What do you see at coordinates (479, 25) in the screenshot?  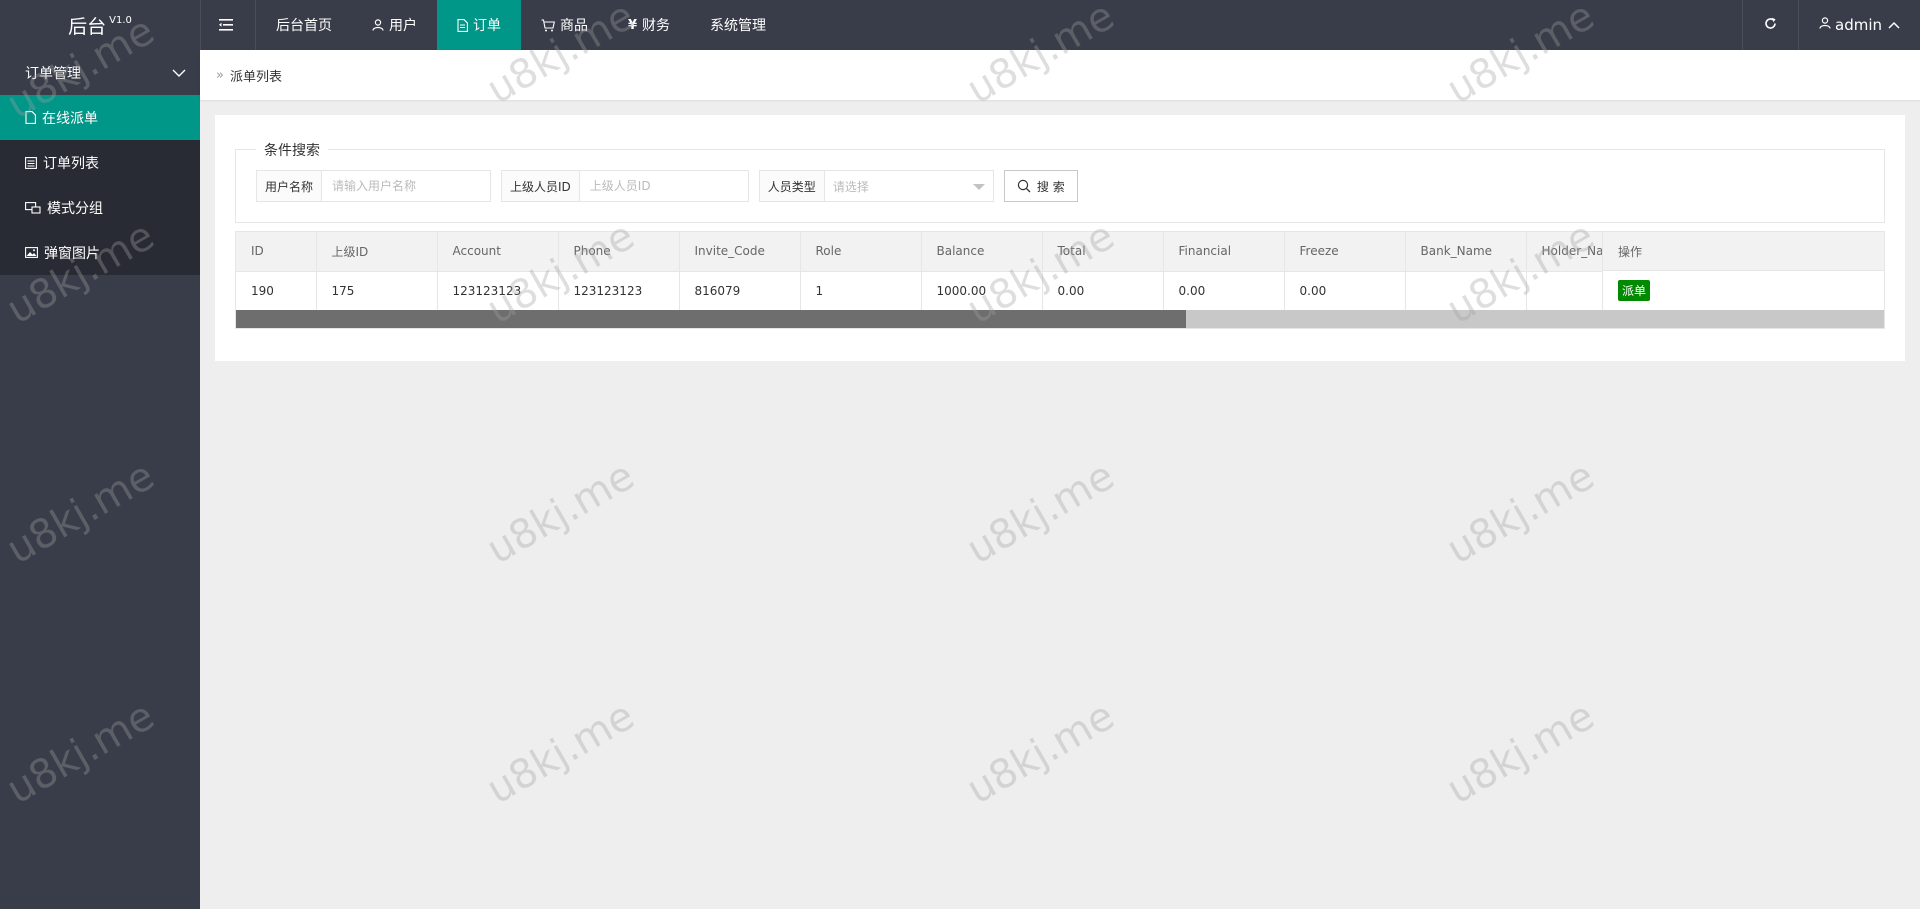 I see `nav-orders: 订单` at bounding box center [479, 25].